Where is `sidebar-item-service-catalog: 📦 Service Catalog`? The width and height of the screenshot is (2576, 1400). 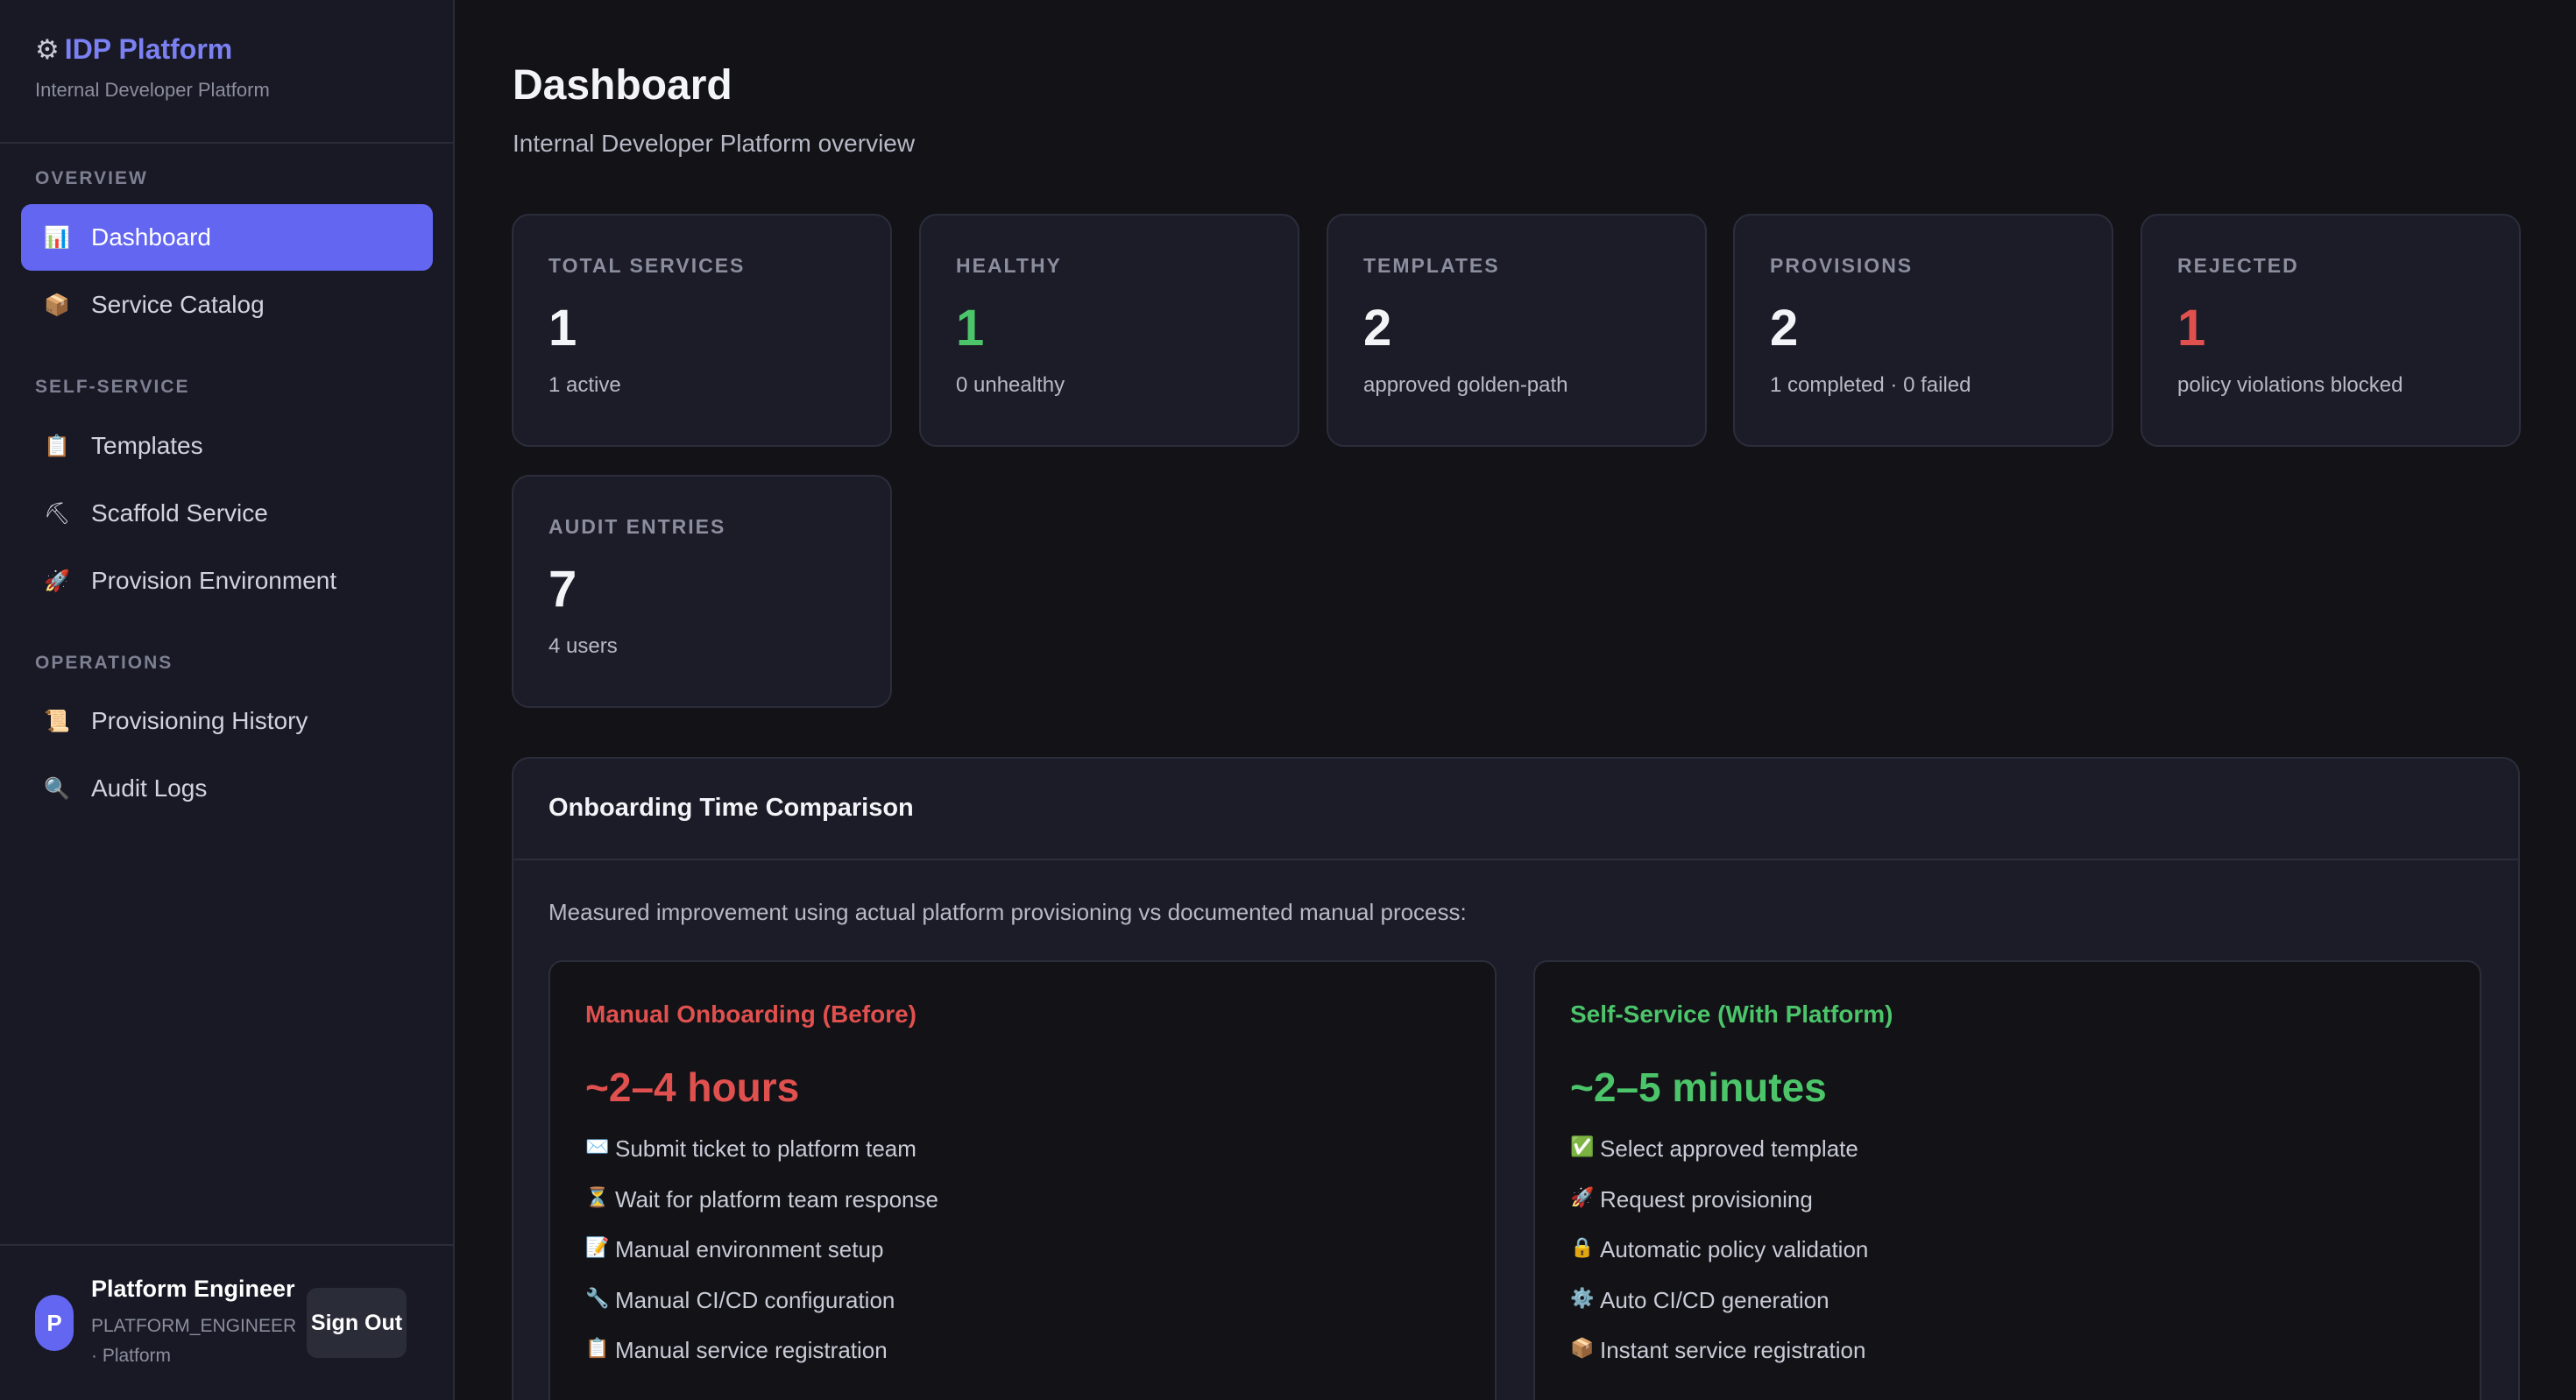
sidebar-item-service-catalog: 📦 Service Catalog is located at coordinates (227, 305).